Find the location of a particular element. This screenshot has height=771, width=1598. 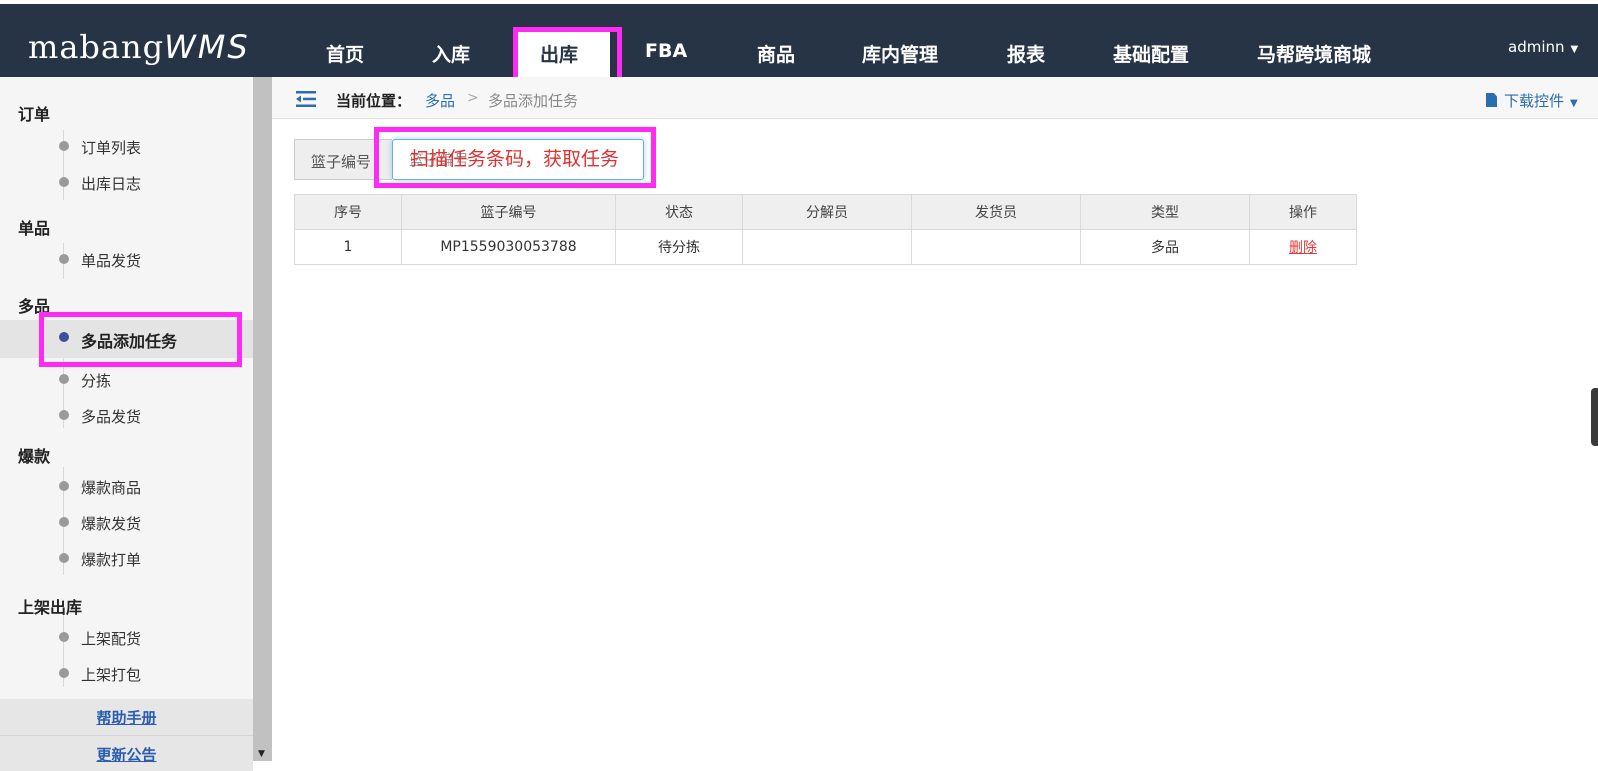

sidebar-item-sorting: 分拣 is located at coordinates (126, 380).